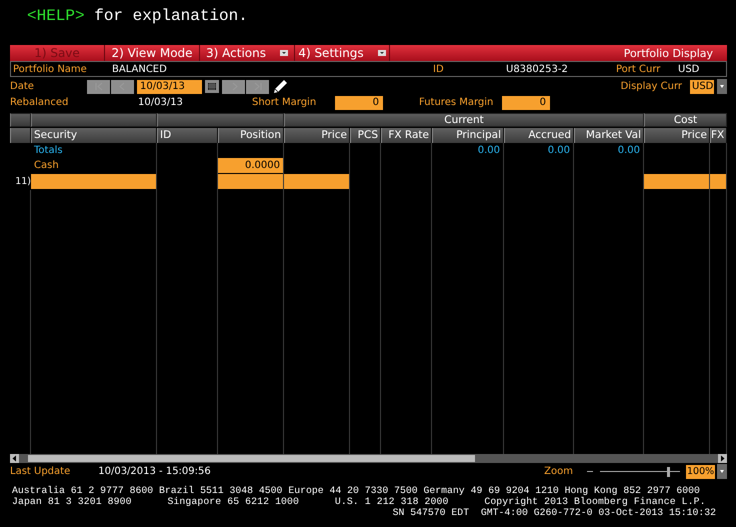 This screenshot has width=736, height=527. What do you see at coordinates (233, 87) in the screenshot?
I see `next-button` at bounding box center [233, 87].